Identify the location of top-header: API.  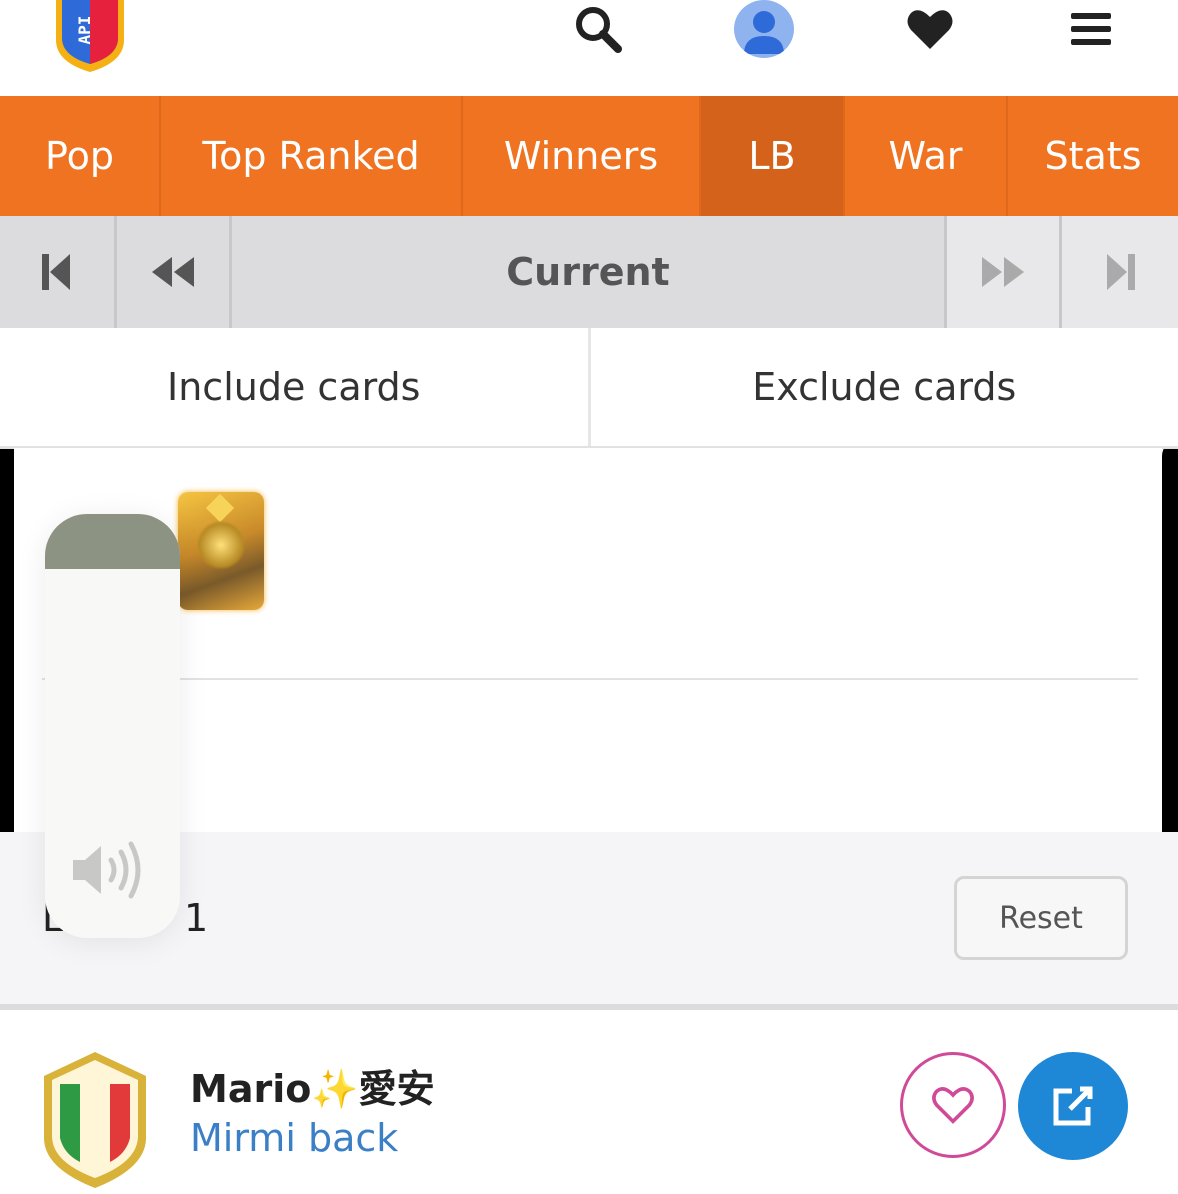
(589, 48).